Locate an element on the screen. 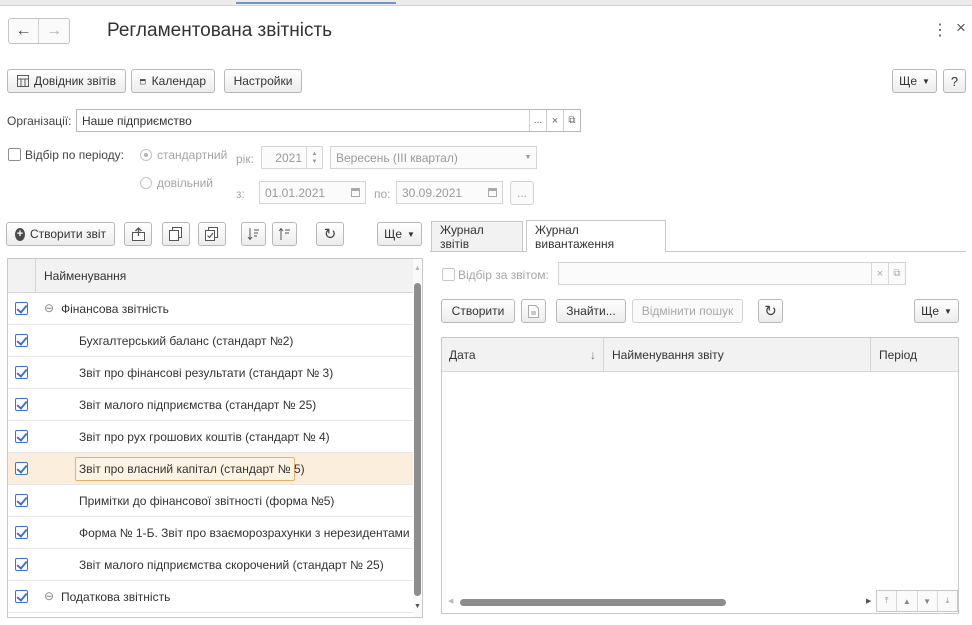 The width and height of the screenshot is (972, 625). sort-ascending-button is located at coordinates (284, 234).